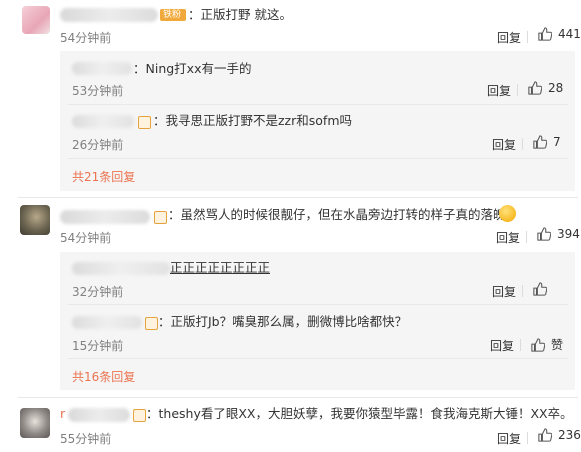 The height and width of the screenshot is (452, 581). What do you see at coordinates (98, 91) in the screenshot?
I see `reply-time: 53分钟前` at bounding box center [98, 91].